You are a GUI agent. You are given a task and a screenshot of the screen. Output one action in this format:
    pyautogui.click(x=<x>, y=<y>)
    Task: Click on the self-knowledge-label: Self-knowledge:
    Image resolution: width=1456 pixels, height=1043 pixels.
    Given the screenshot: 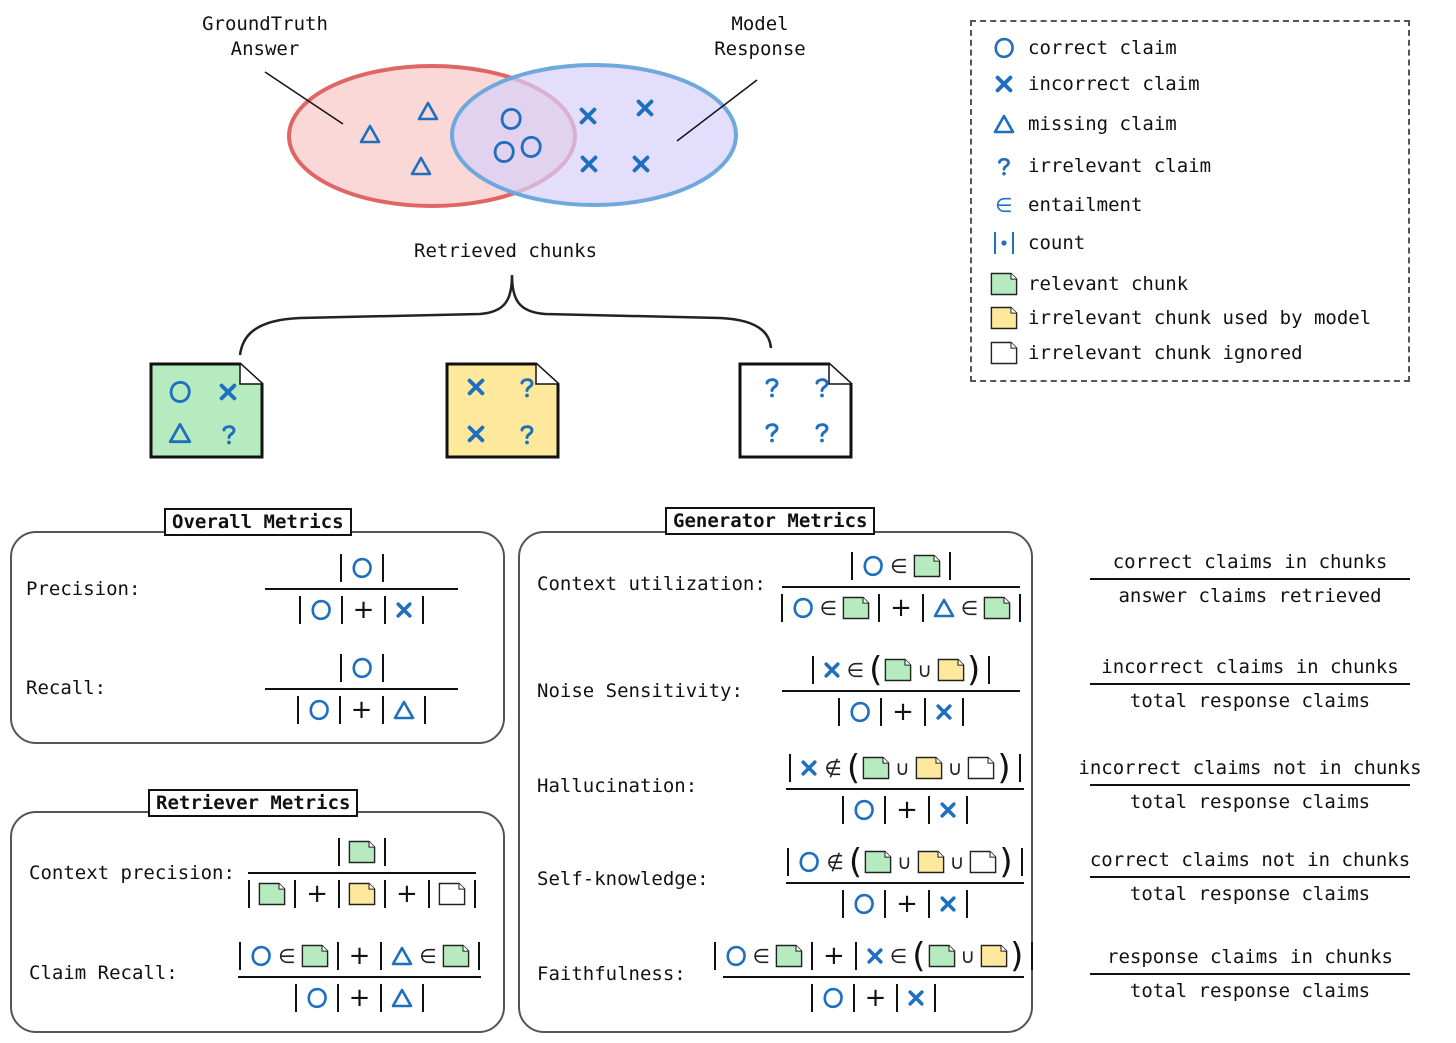 What is the action you would take?
    pyautogui.click(x=623, y=879)
    